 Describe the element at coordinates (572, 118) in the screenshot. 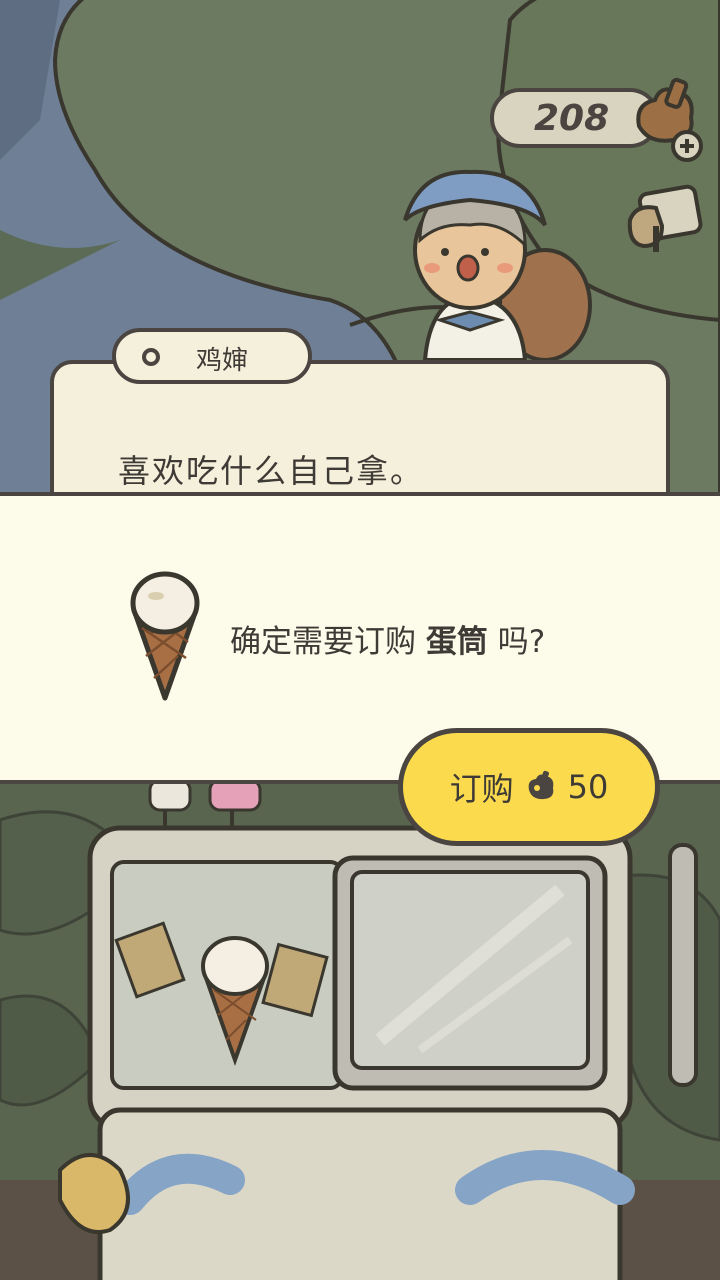

I see `currency-amount: 208` at that location.